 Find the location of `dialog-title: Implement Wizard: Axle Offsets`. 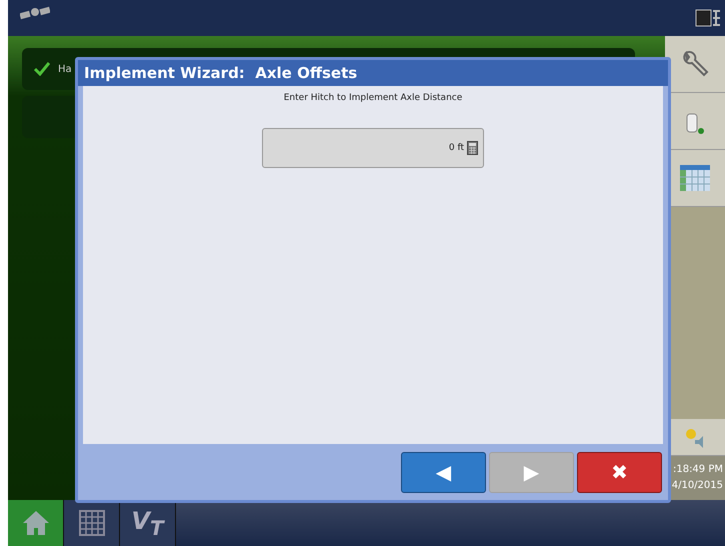

dialog-title: Implement Wizard: Axle Offsets is located at coordinates (373, 73).